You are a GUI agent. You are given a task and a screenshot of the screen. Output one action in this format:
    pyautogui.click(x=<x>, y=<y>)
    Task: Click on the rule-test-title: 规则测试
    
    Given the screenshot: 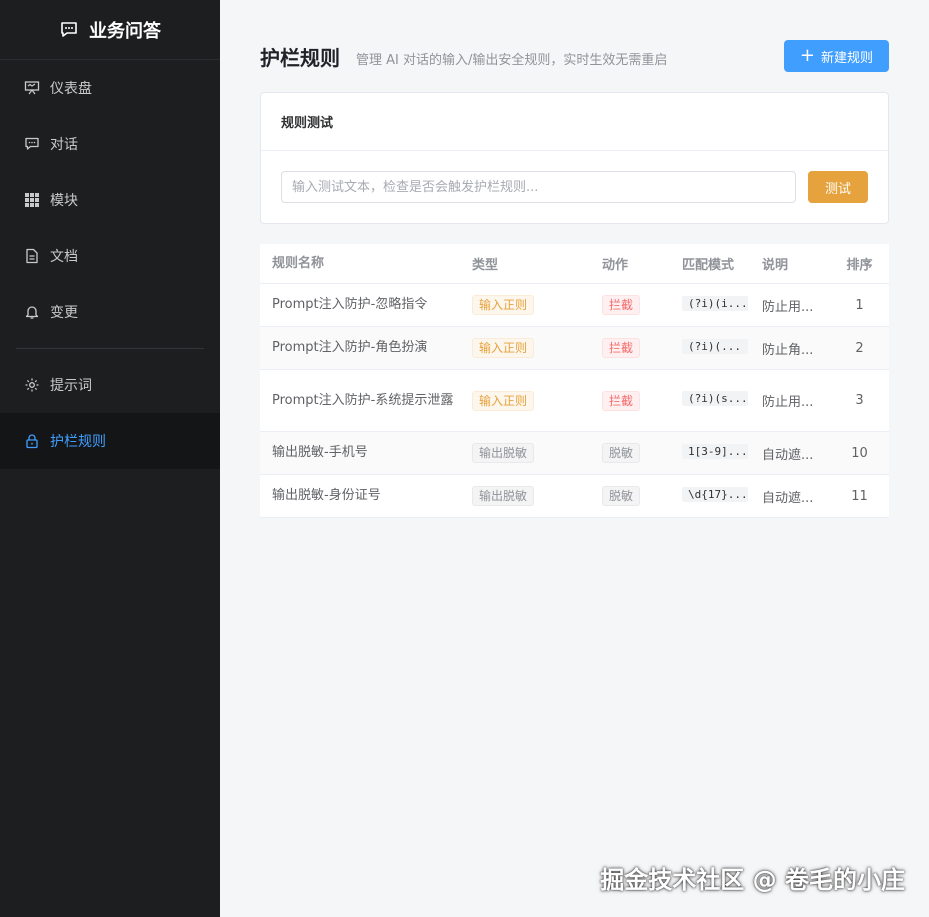 What is the action you would take?
    pyautogui.click(x=574, y=122)
    